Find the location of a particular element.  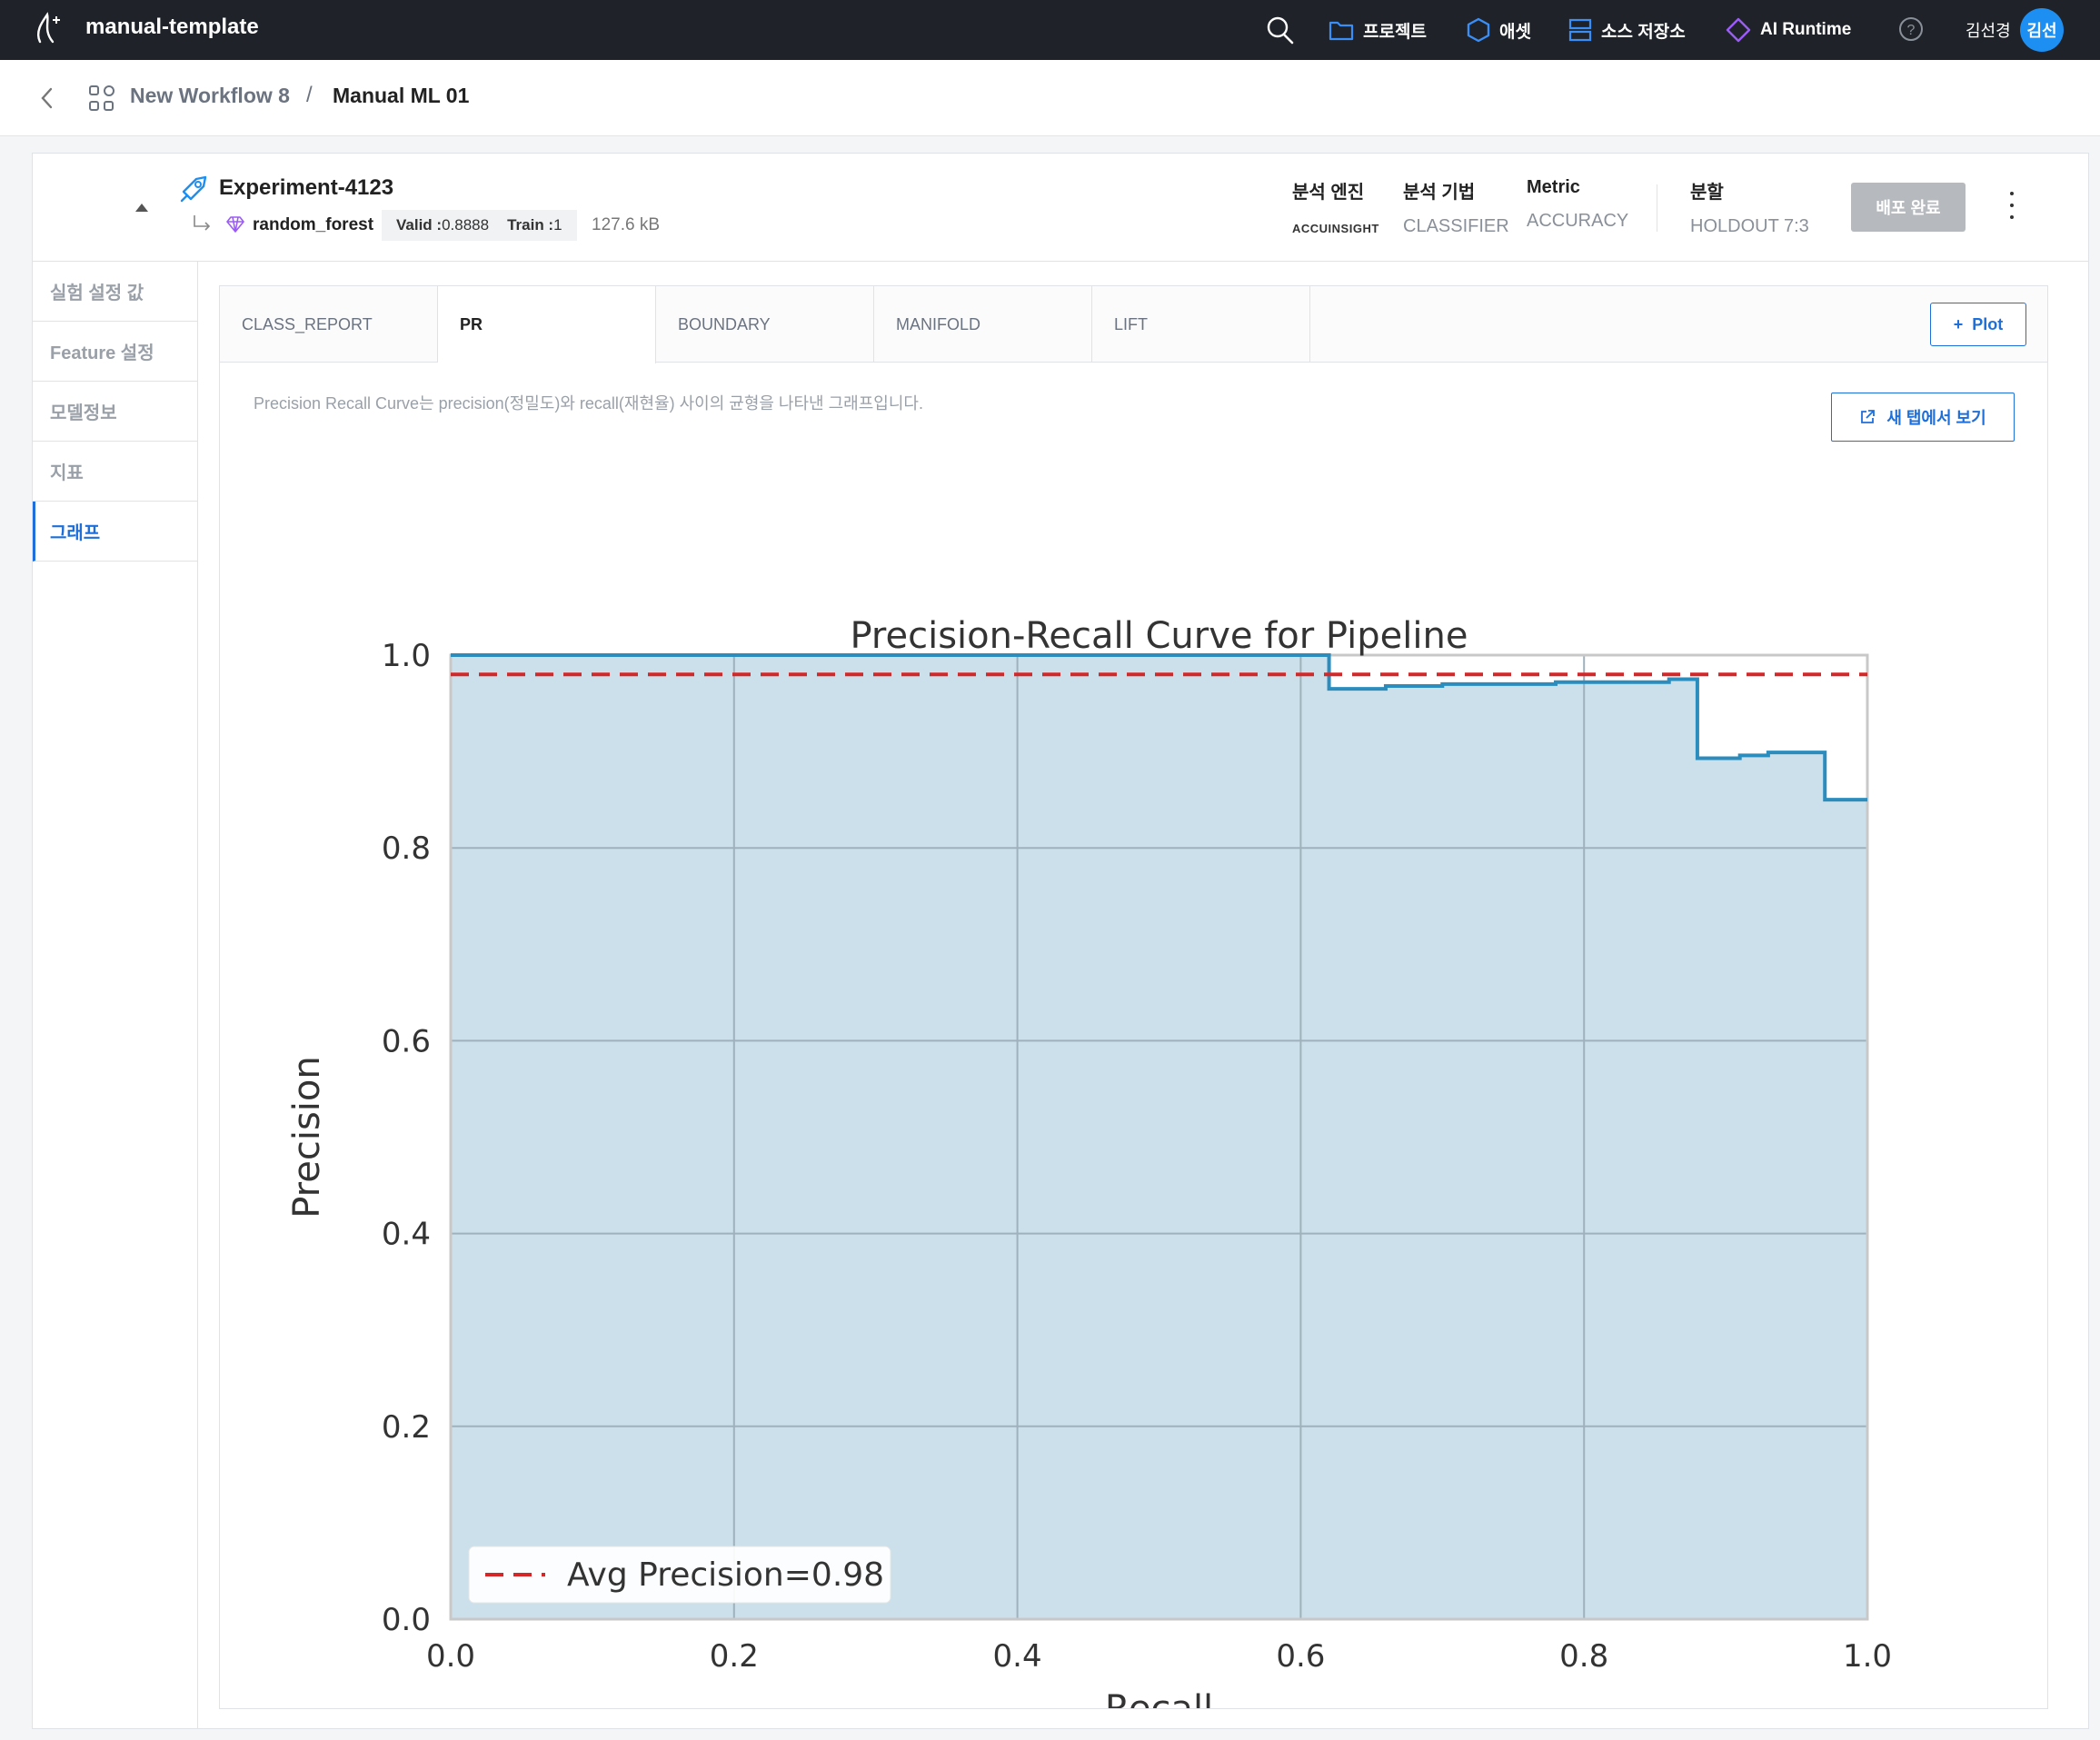

engine-label: 분석 엔진 is located at coordinates (1328, 193).